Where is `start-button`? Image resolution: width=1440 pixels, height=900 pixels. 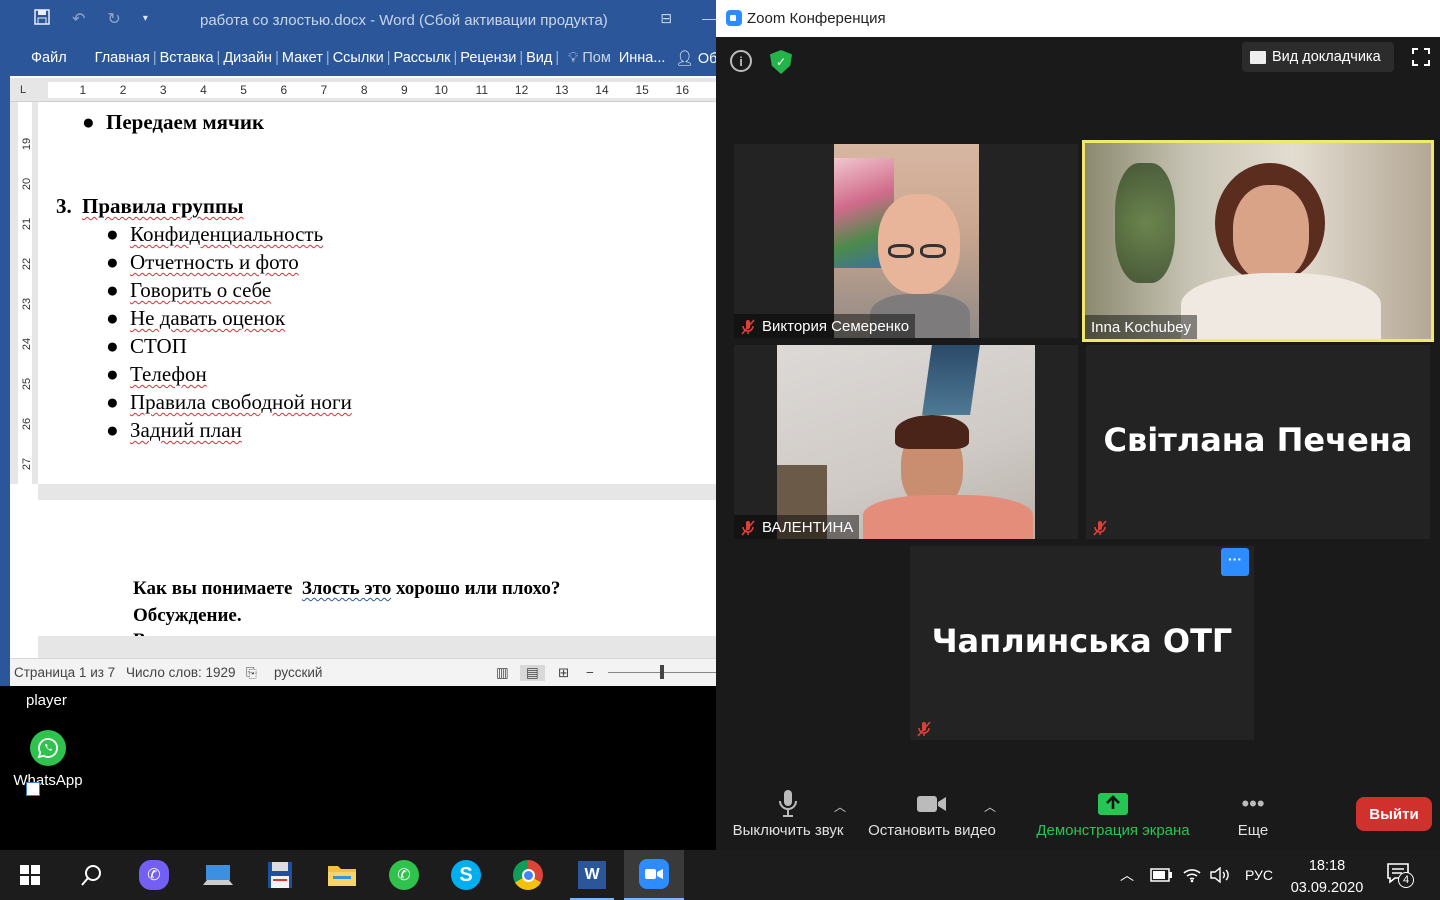
start-button is located at coordinates (30, 875).